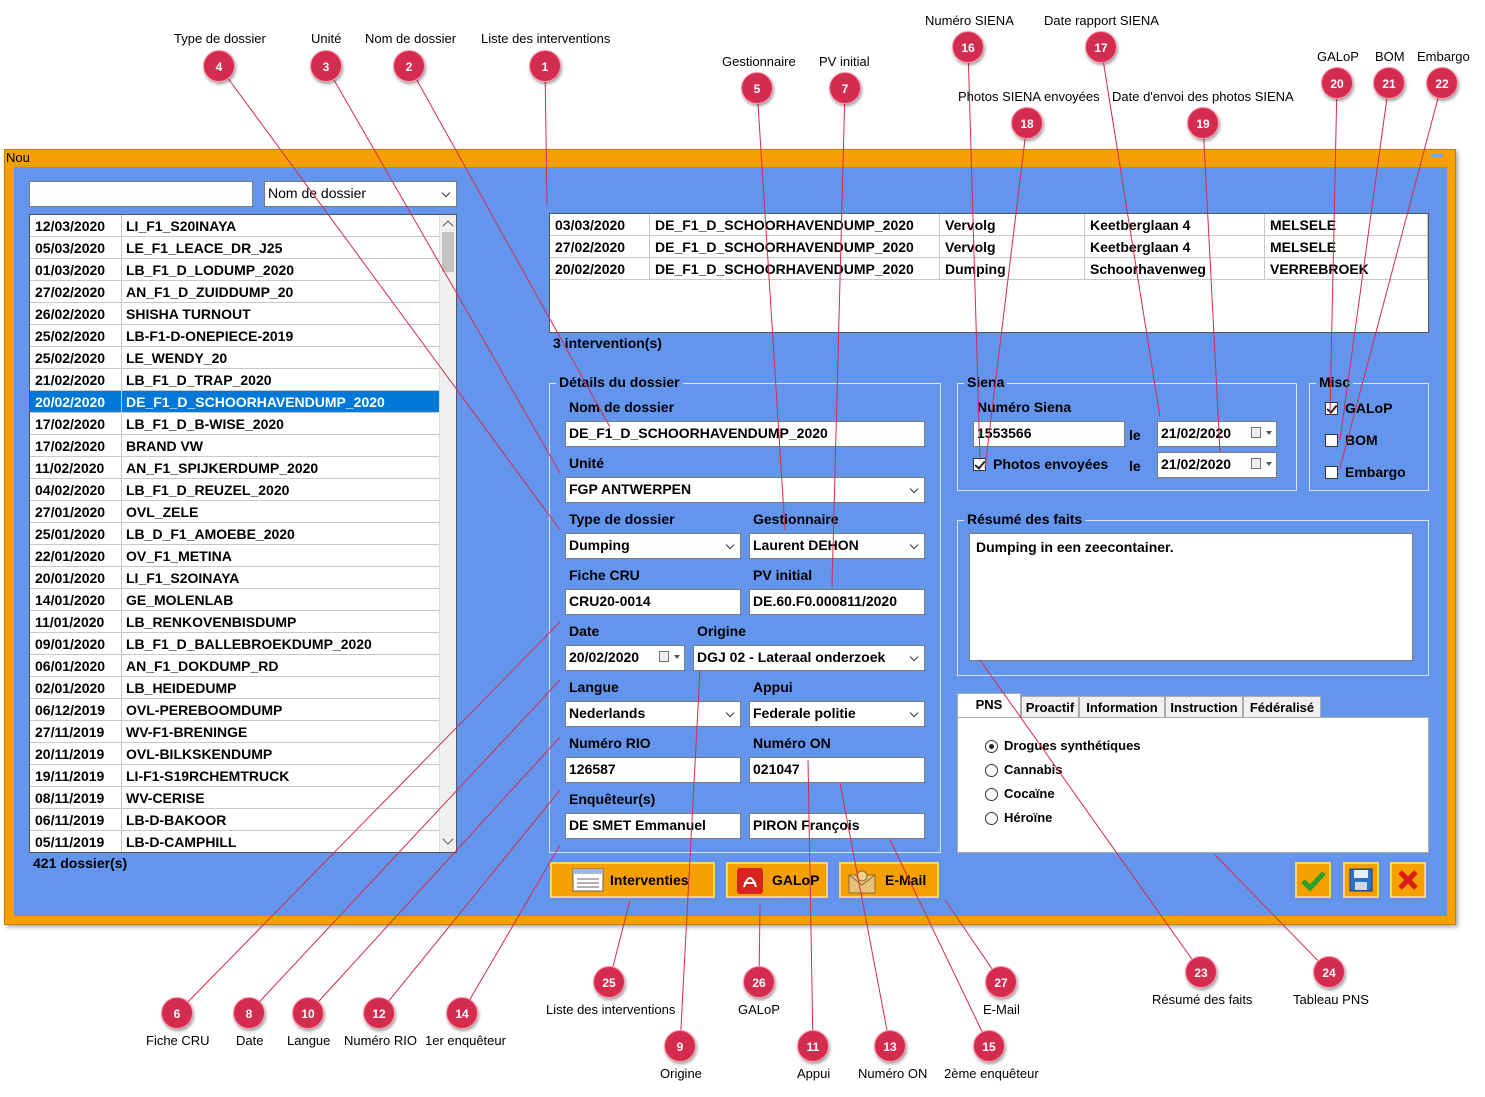 This screenshot has width=1485, height=1097. I want to click on annotation-marker: 25, so click(609, 982).